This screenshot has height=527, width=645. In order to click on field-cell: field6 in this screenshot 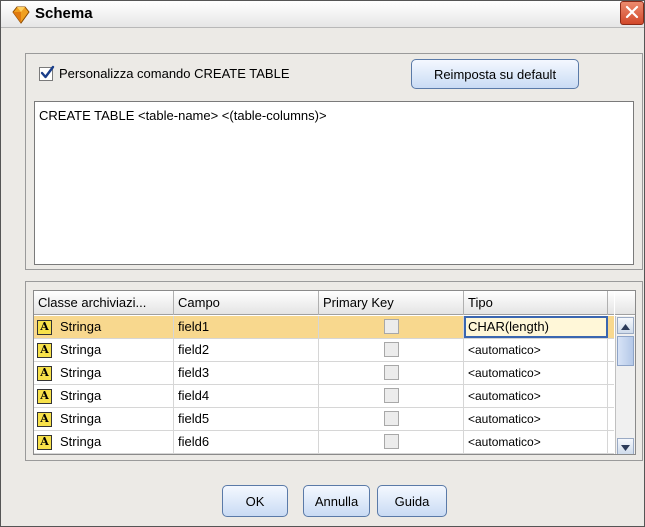, I will do `click(246, 442)`.